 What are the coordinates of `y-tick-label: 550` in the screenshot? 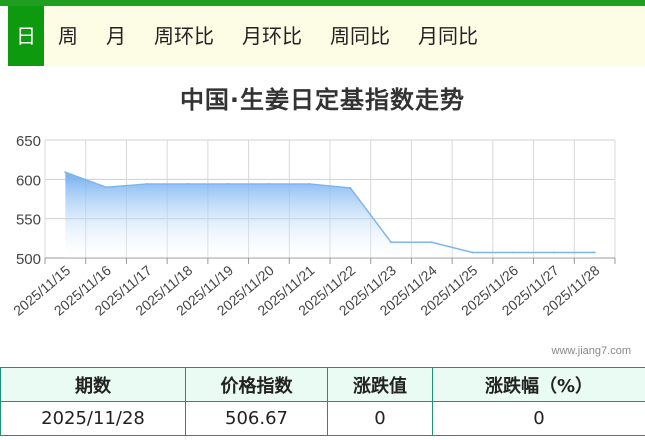 It's located at (28, 220).